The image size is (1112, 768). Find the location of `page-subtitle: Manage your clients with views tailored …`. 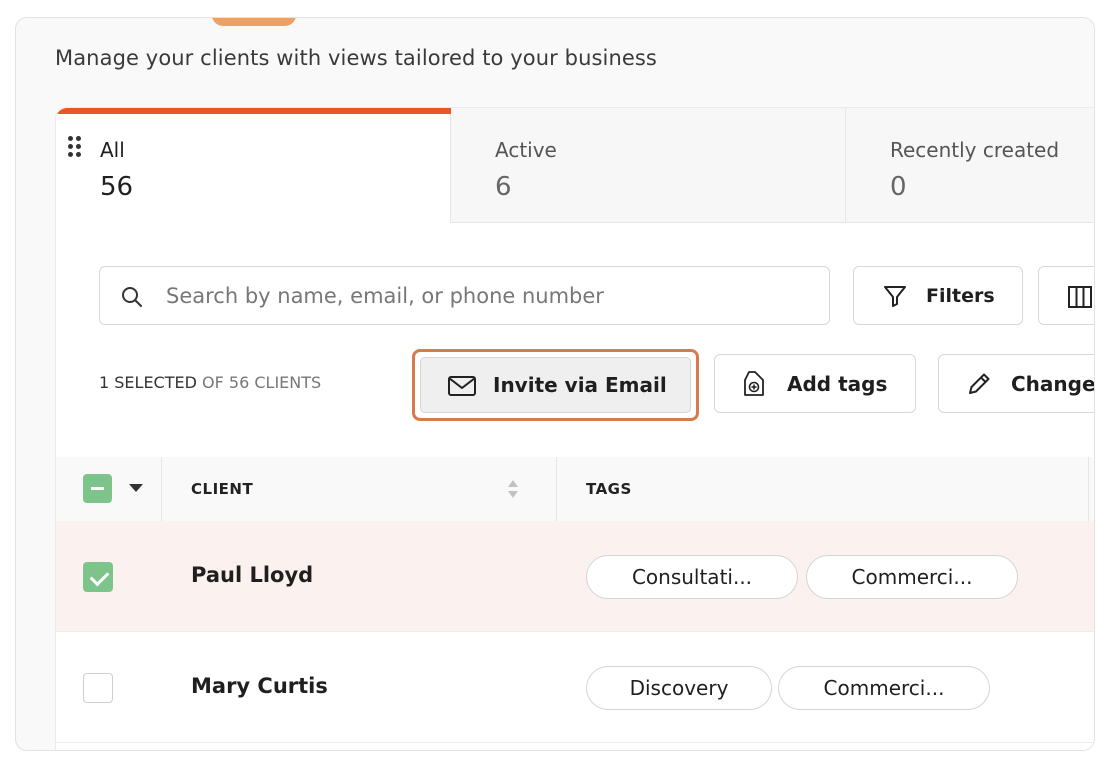

page-subtitle: Manage your clients with views tailored … is located at coordinates (356, 58).